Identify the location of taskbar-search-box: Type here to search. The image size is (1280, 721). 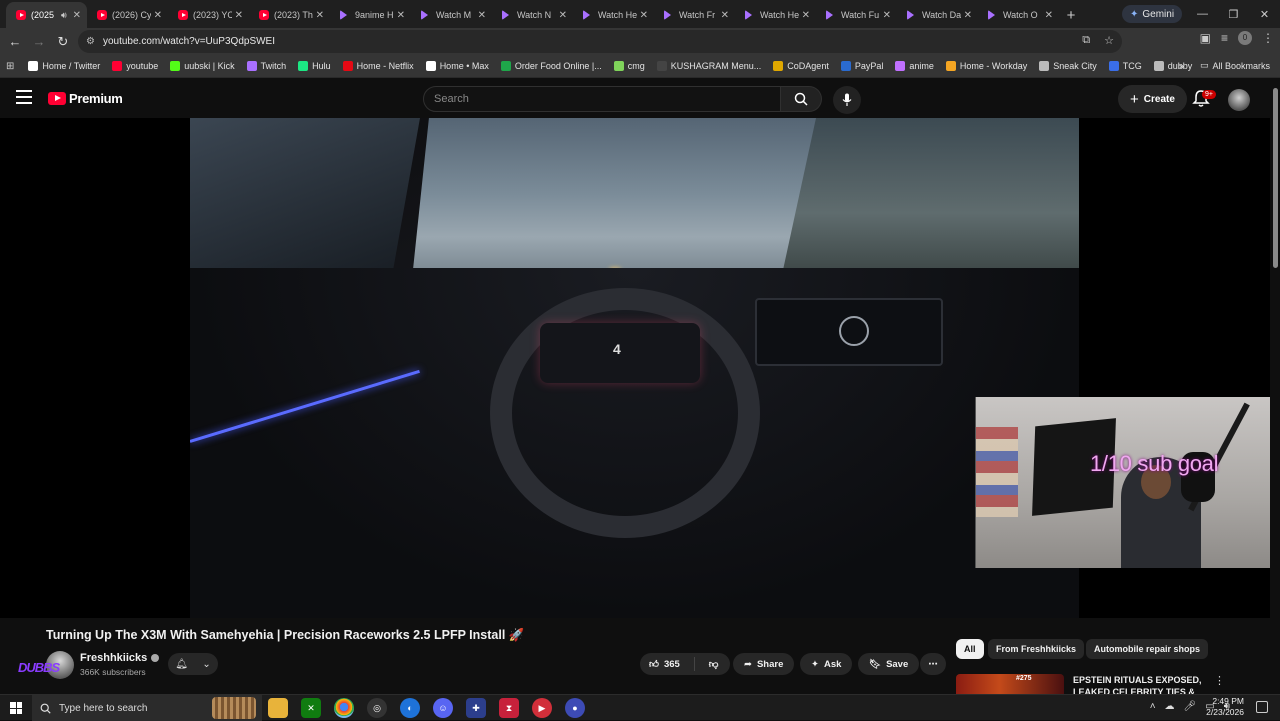
(147, 708).